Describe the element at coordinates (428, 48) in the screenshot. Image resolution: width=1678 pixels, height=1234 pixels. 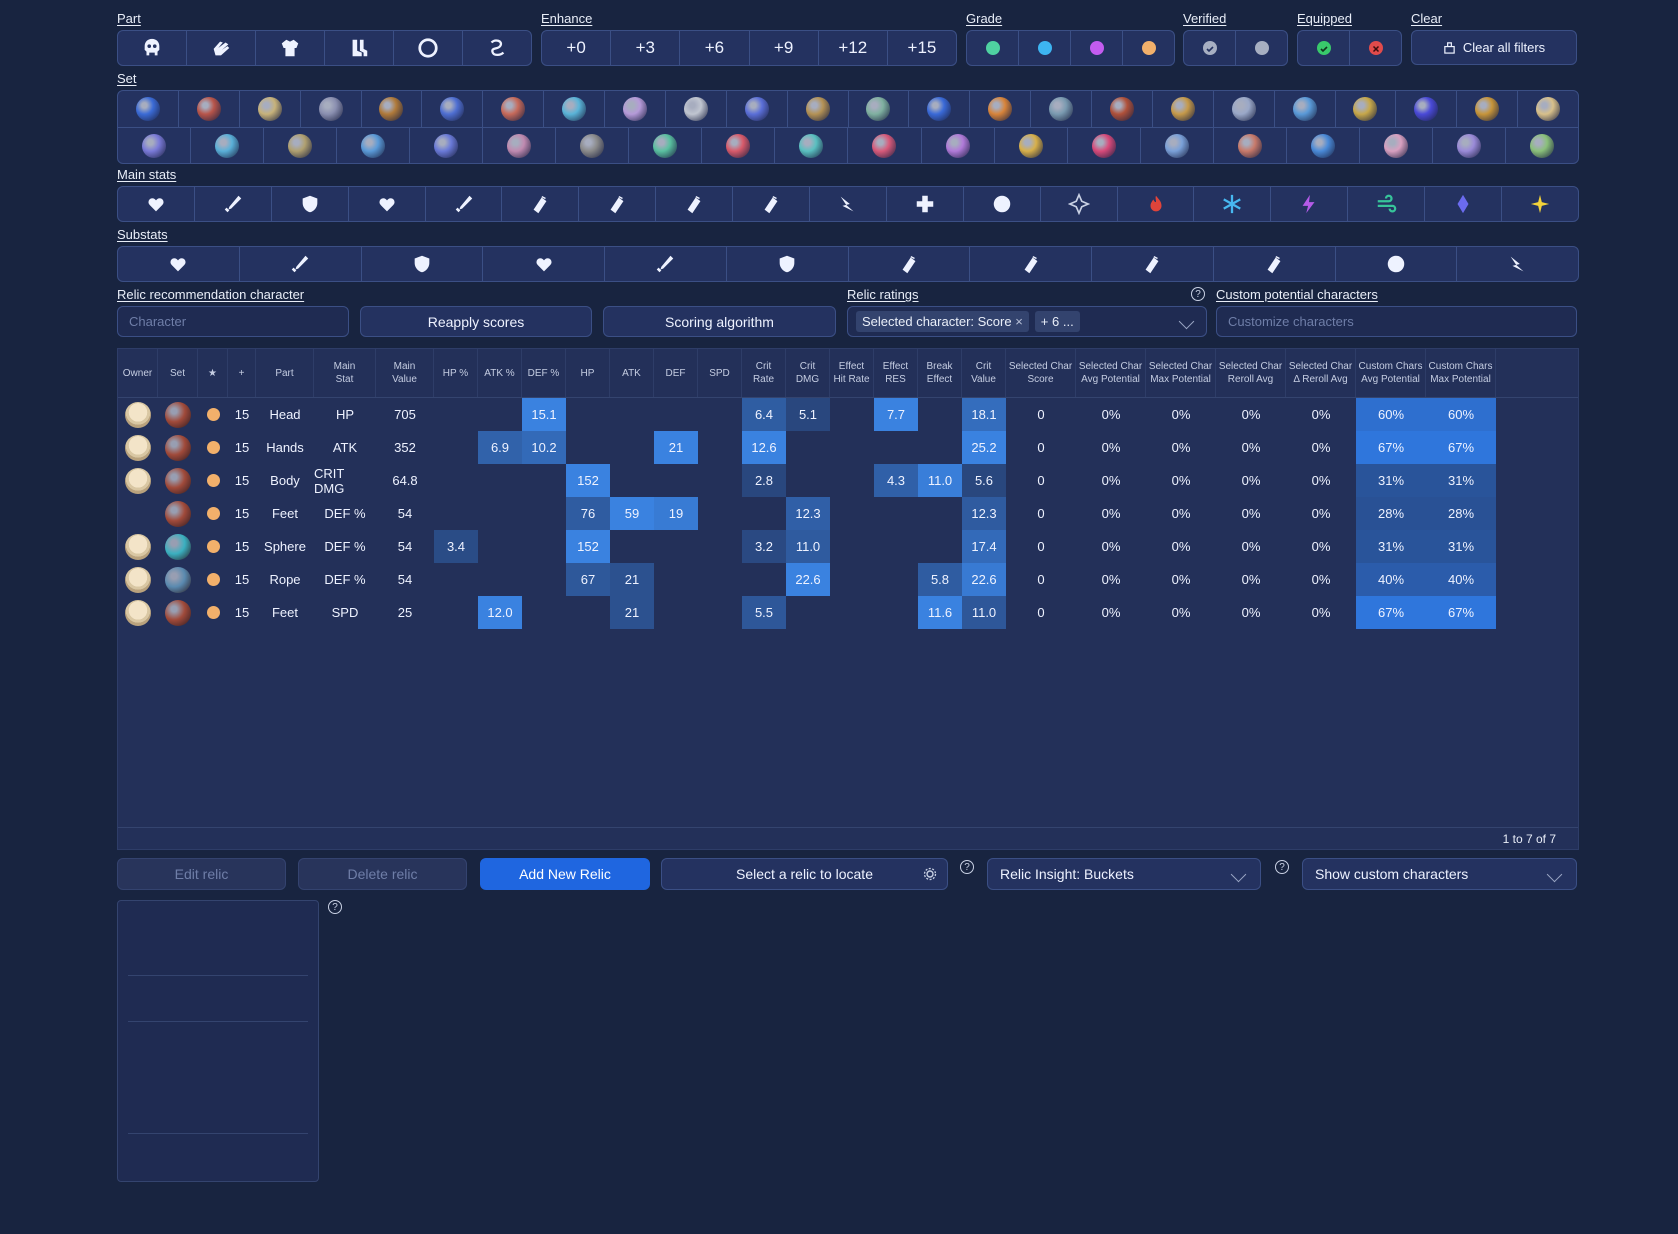
I see `part-sphere-button` at that location.